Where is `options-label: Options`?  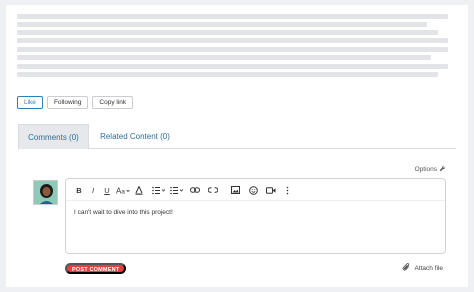
options-label: Options is located at coordinates (425, 169).